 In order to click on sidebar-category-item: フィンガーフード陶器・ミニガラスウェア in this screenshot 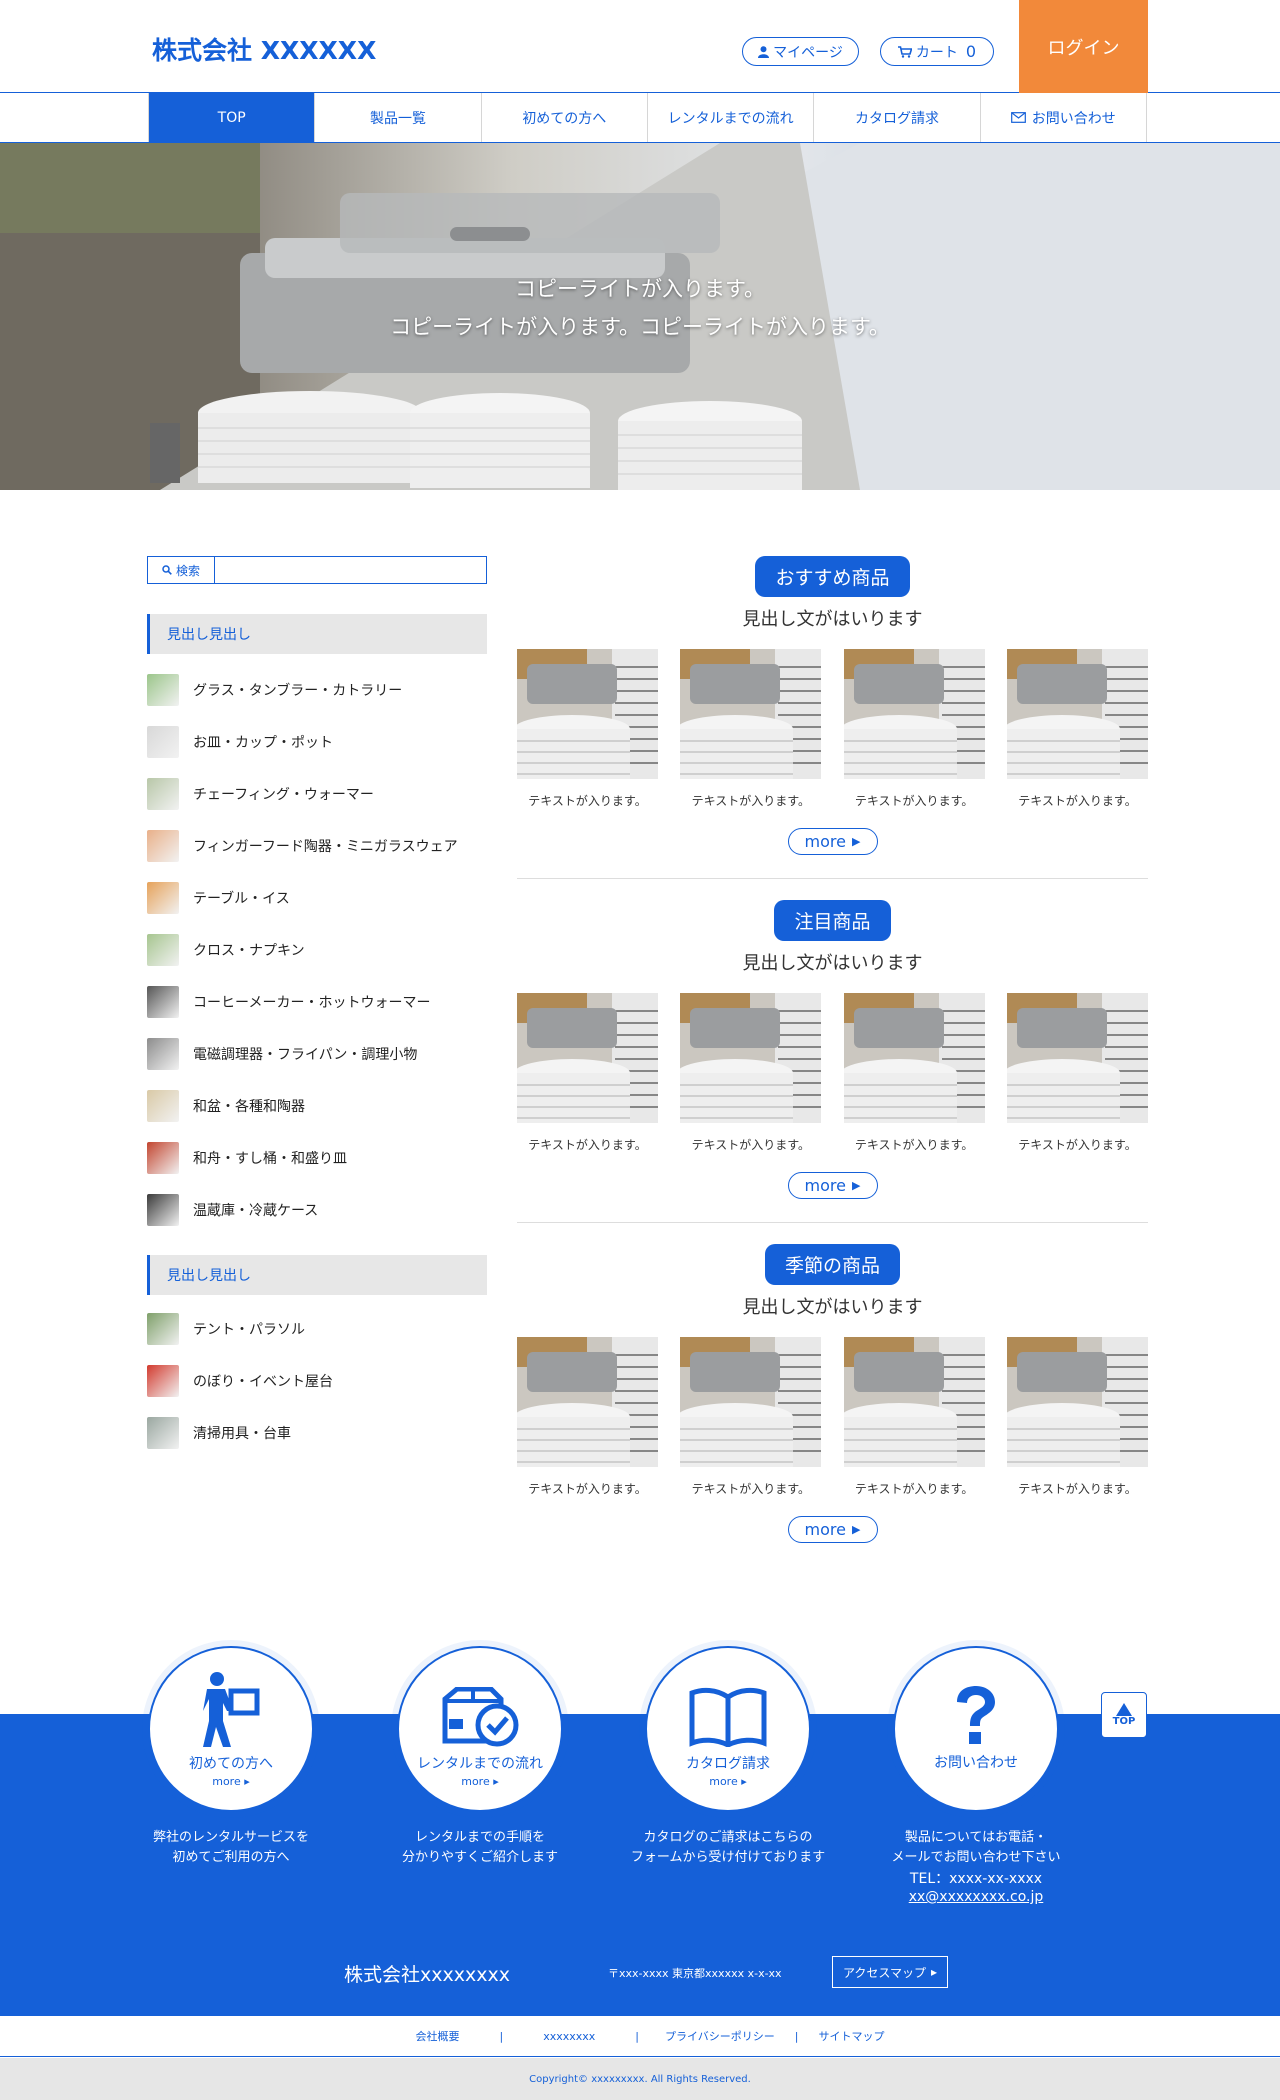, I will do `click(317, 846)`.